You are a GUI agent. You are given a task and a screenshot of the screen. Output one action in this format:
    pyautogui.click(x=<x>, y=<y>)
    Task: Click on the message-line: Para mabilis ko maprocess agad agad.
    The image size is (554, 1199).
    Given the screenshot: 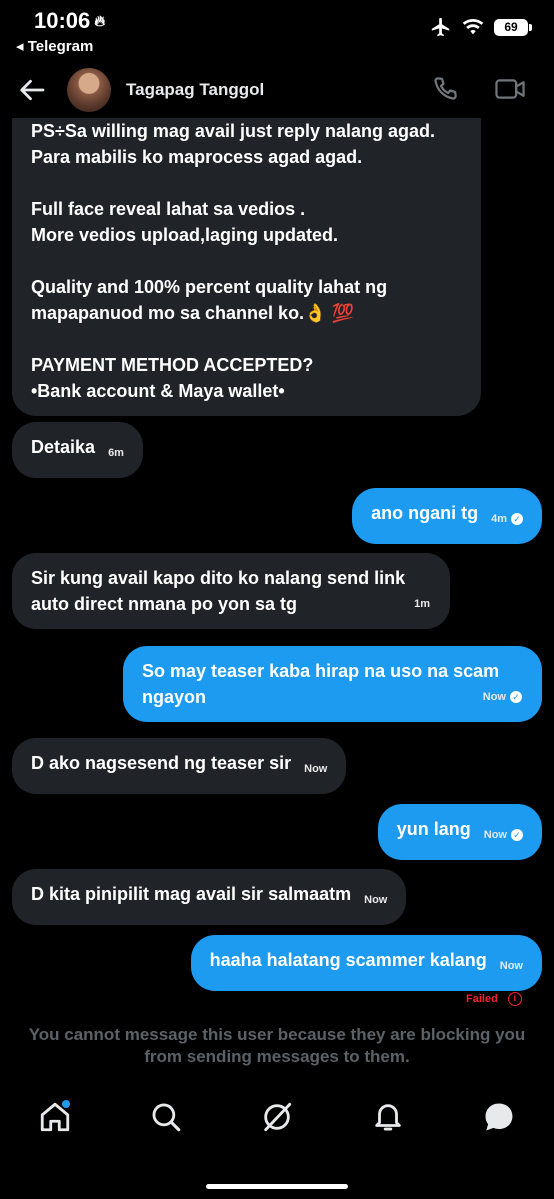 What is the action you would take?
    pyautogui.click(x=197, y=157)
    